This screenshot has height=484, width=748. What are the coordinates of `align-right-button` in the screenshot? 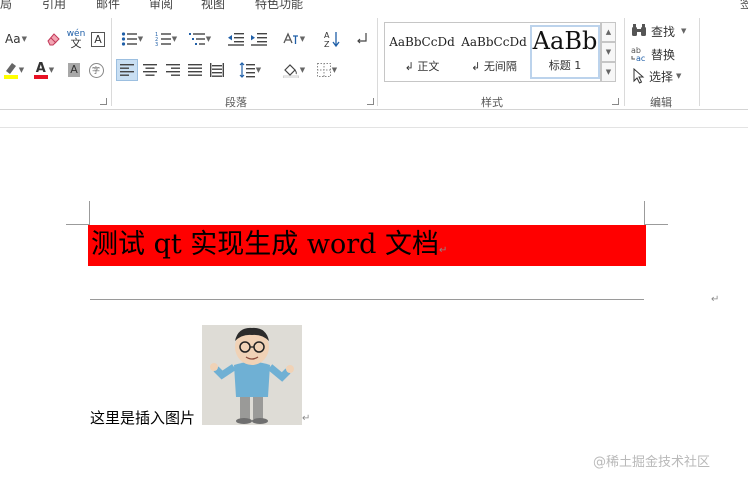 It's located at (173, 70).